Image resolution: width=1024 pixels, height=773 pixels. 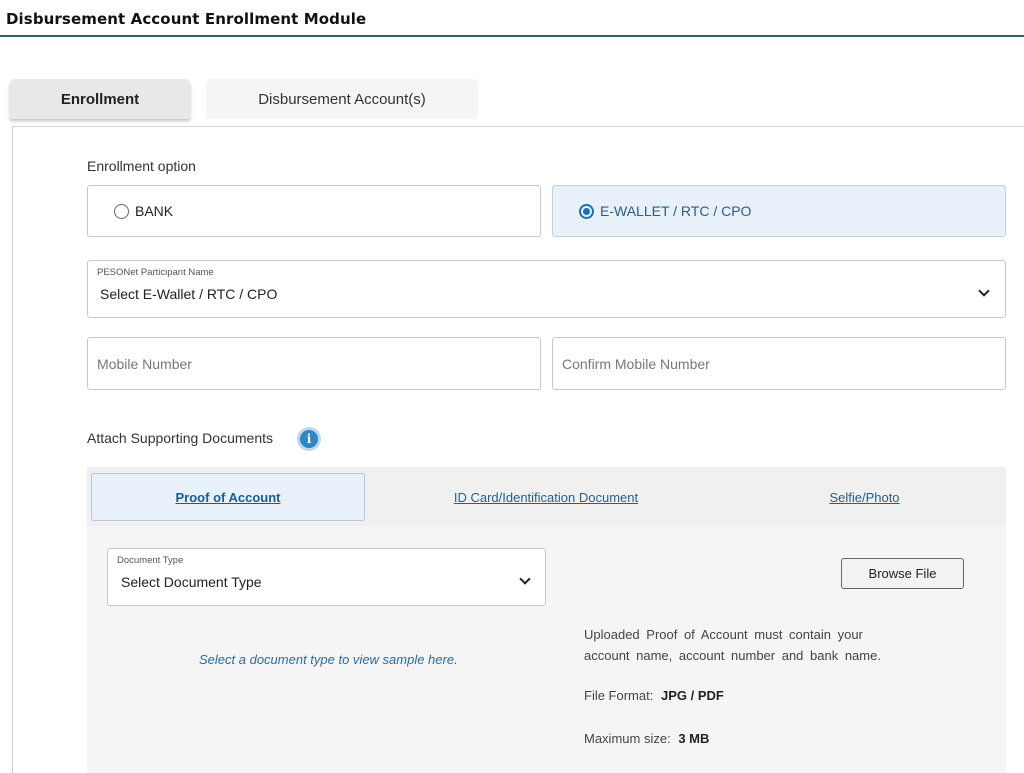 What do you see at coordinates (309, 439) in the screenshot?
I see `info-icon: i` at bounding box center [309, 439].